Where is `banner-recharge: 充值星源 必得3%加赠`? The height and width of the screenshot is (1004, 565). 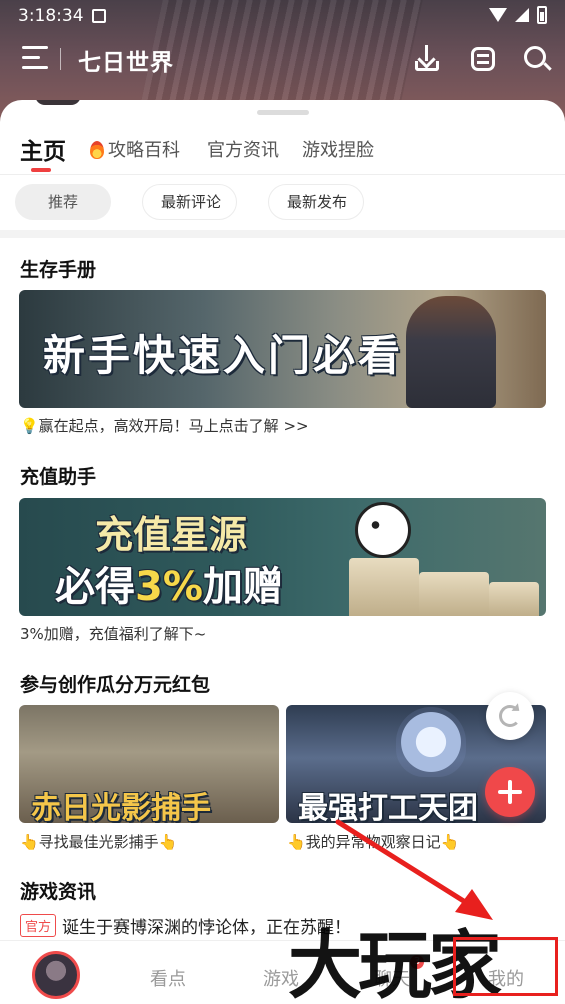
banner-recharge: 充值星源 必得3%加赠 is located at coordinates (282, 557).